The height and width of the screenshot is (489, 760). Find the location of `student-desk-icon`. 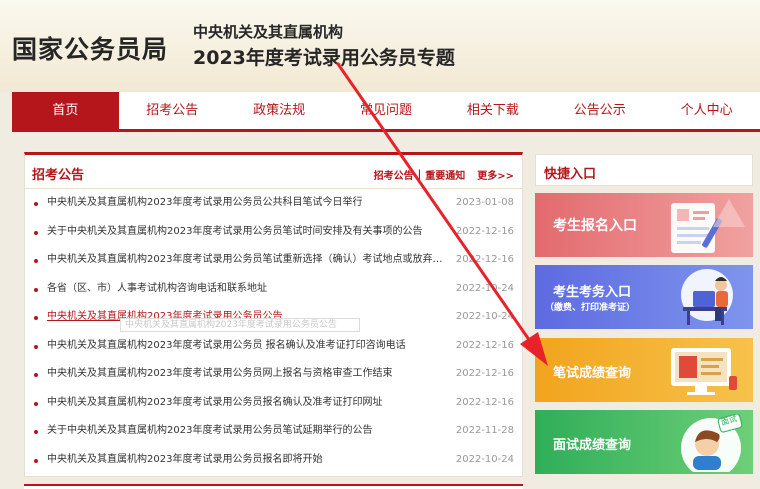

student-desk-icon is located at coordinates (707, 297).